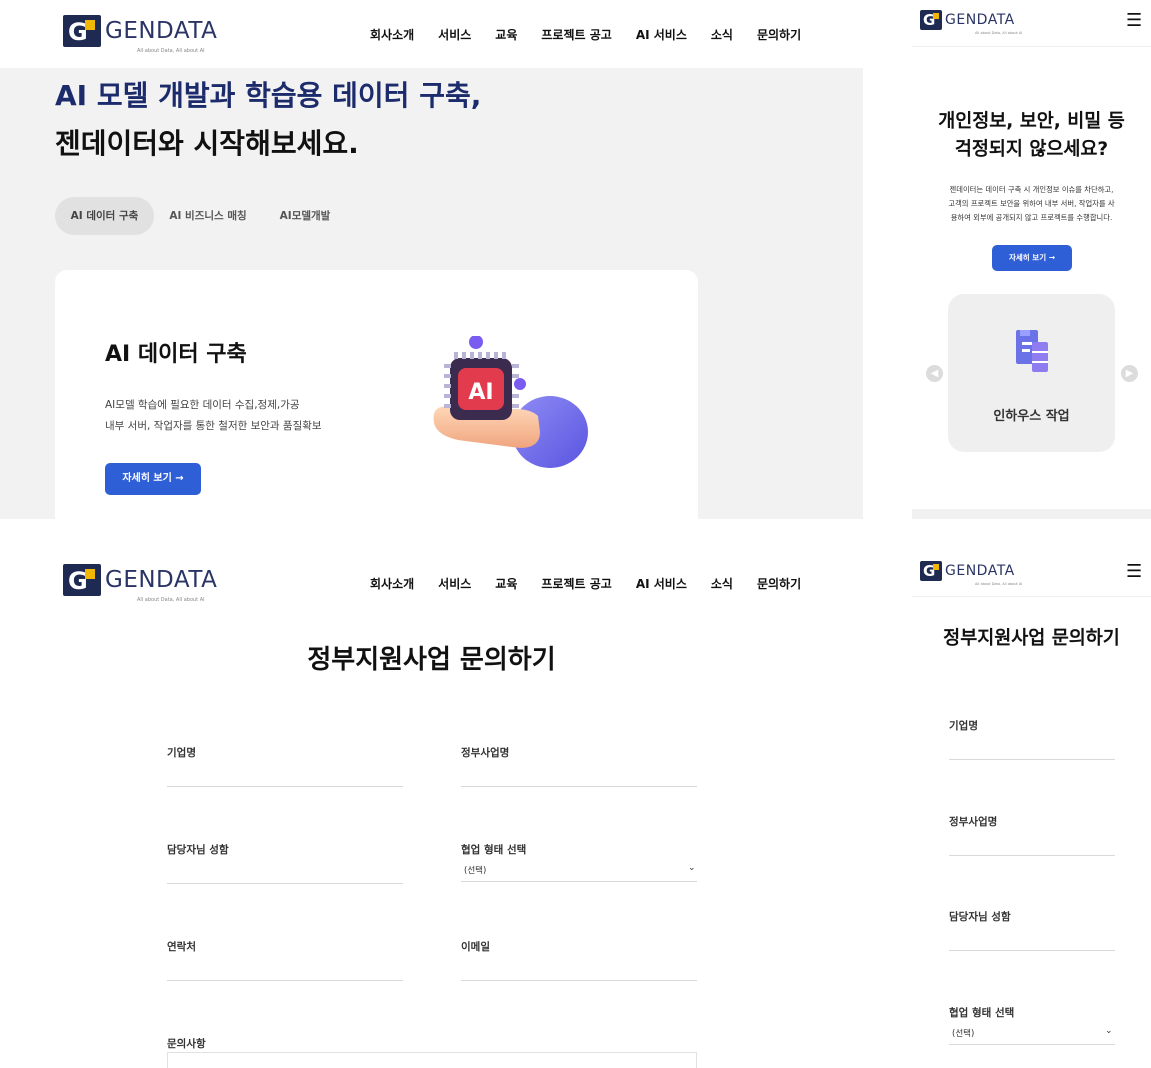 This screenshot has height=1068, width=1151. Describe the element at coordinates (1129, 373) in the screenshot. I see `arrow-right-icon: ▶` at that location.